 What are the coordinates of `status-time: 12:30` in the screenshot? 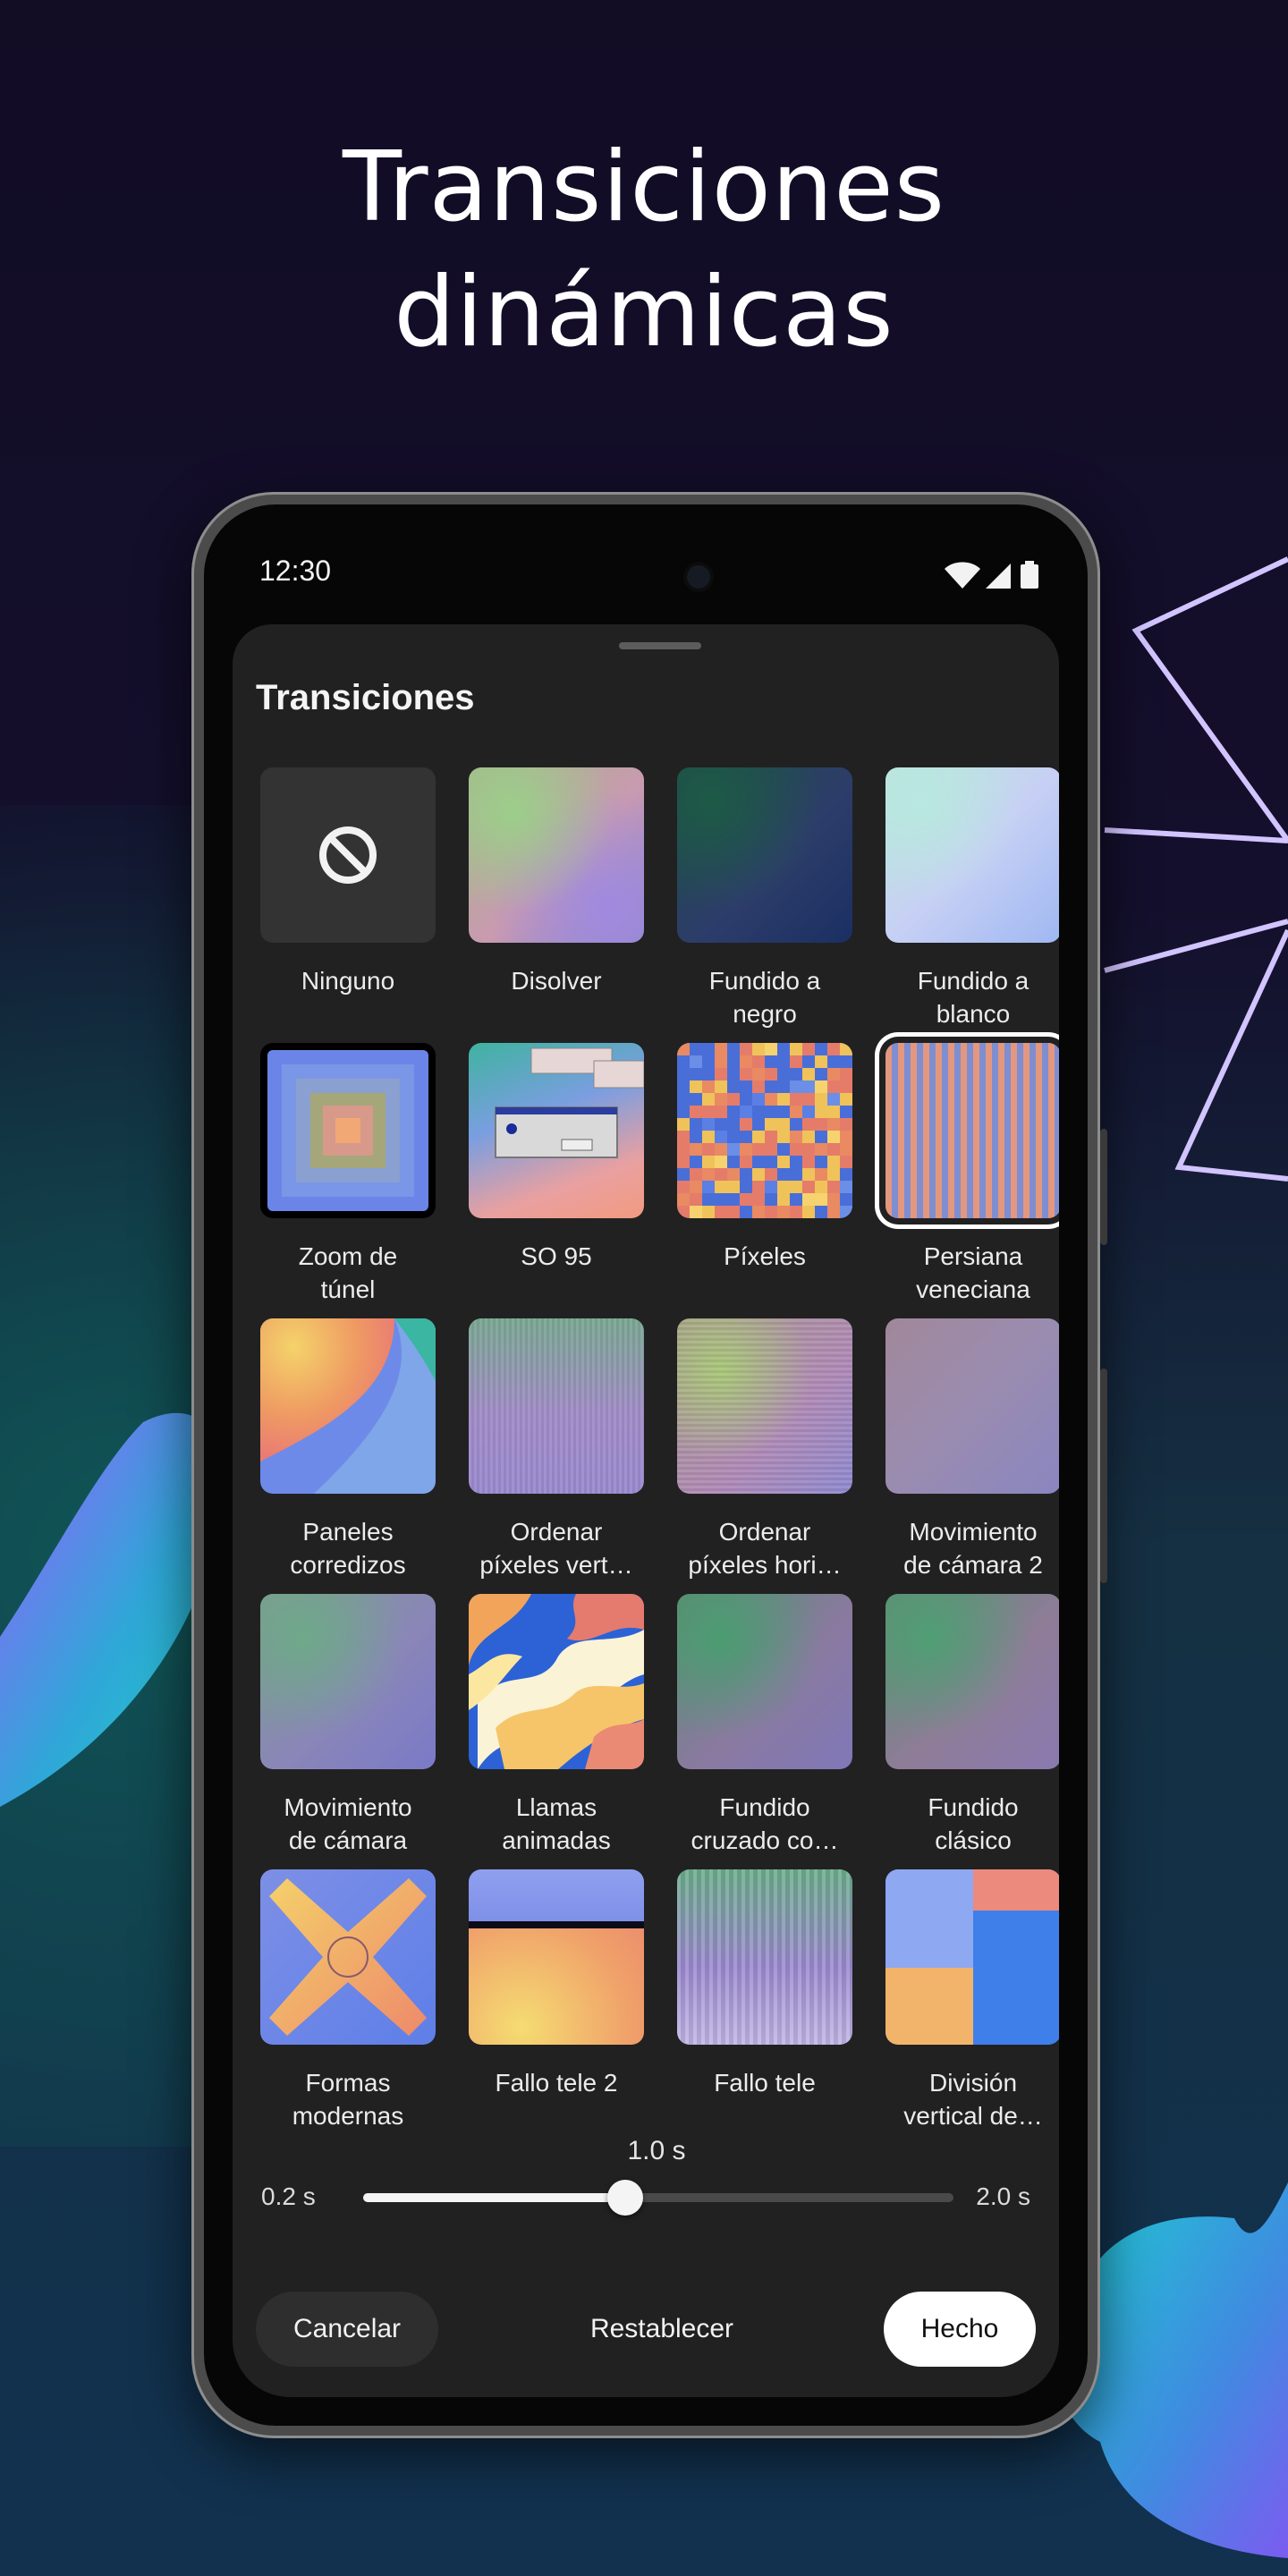 It's located at (295, 571).